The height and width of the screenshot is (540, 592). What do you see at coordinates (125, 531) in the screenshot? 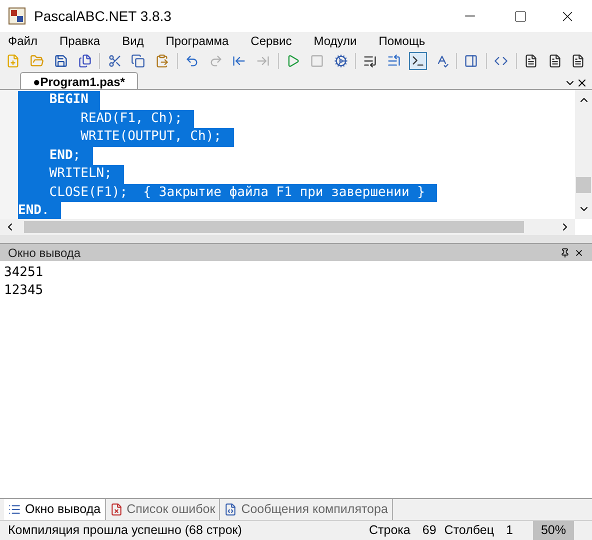
I see `status-message: Компиляция прошла успешно (68 строк)` at bounding box center [125, 531].